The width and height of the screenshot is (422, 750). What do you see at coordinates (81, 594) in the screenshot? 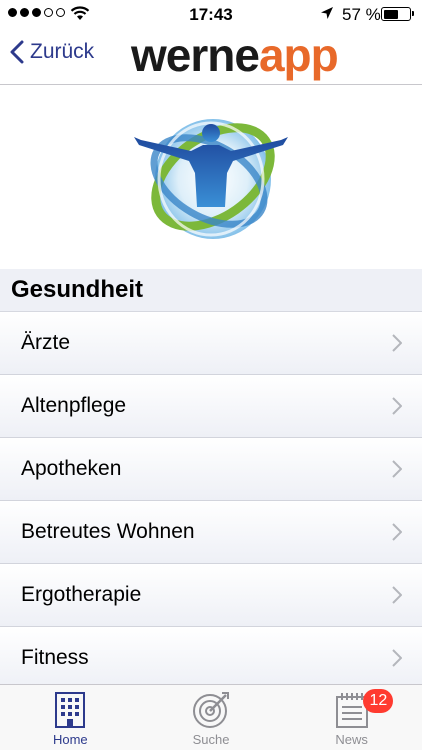
I see `list-item-label: Ergotherapie` at bounding box center [81, 594].